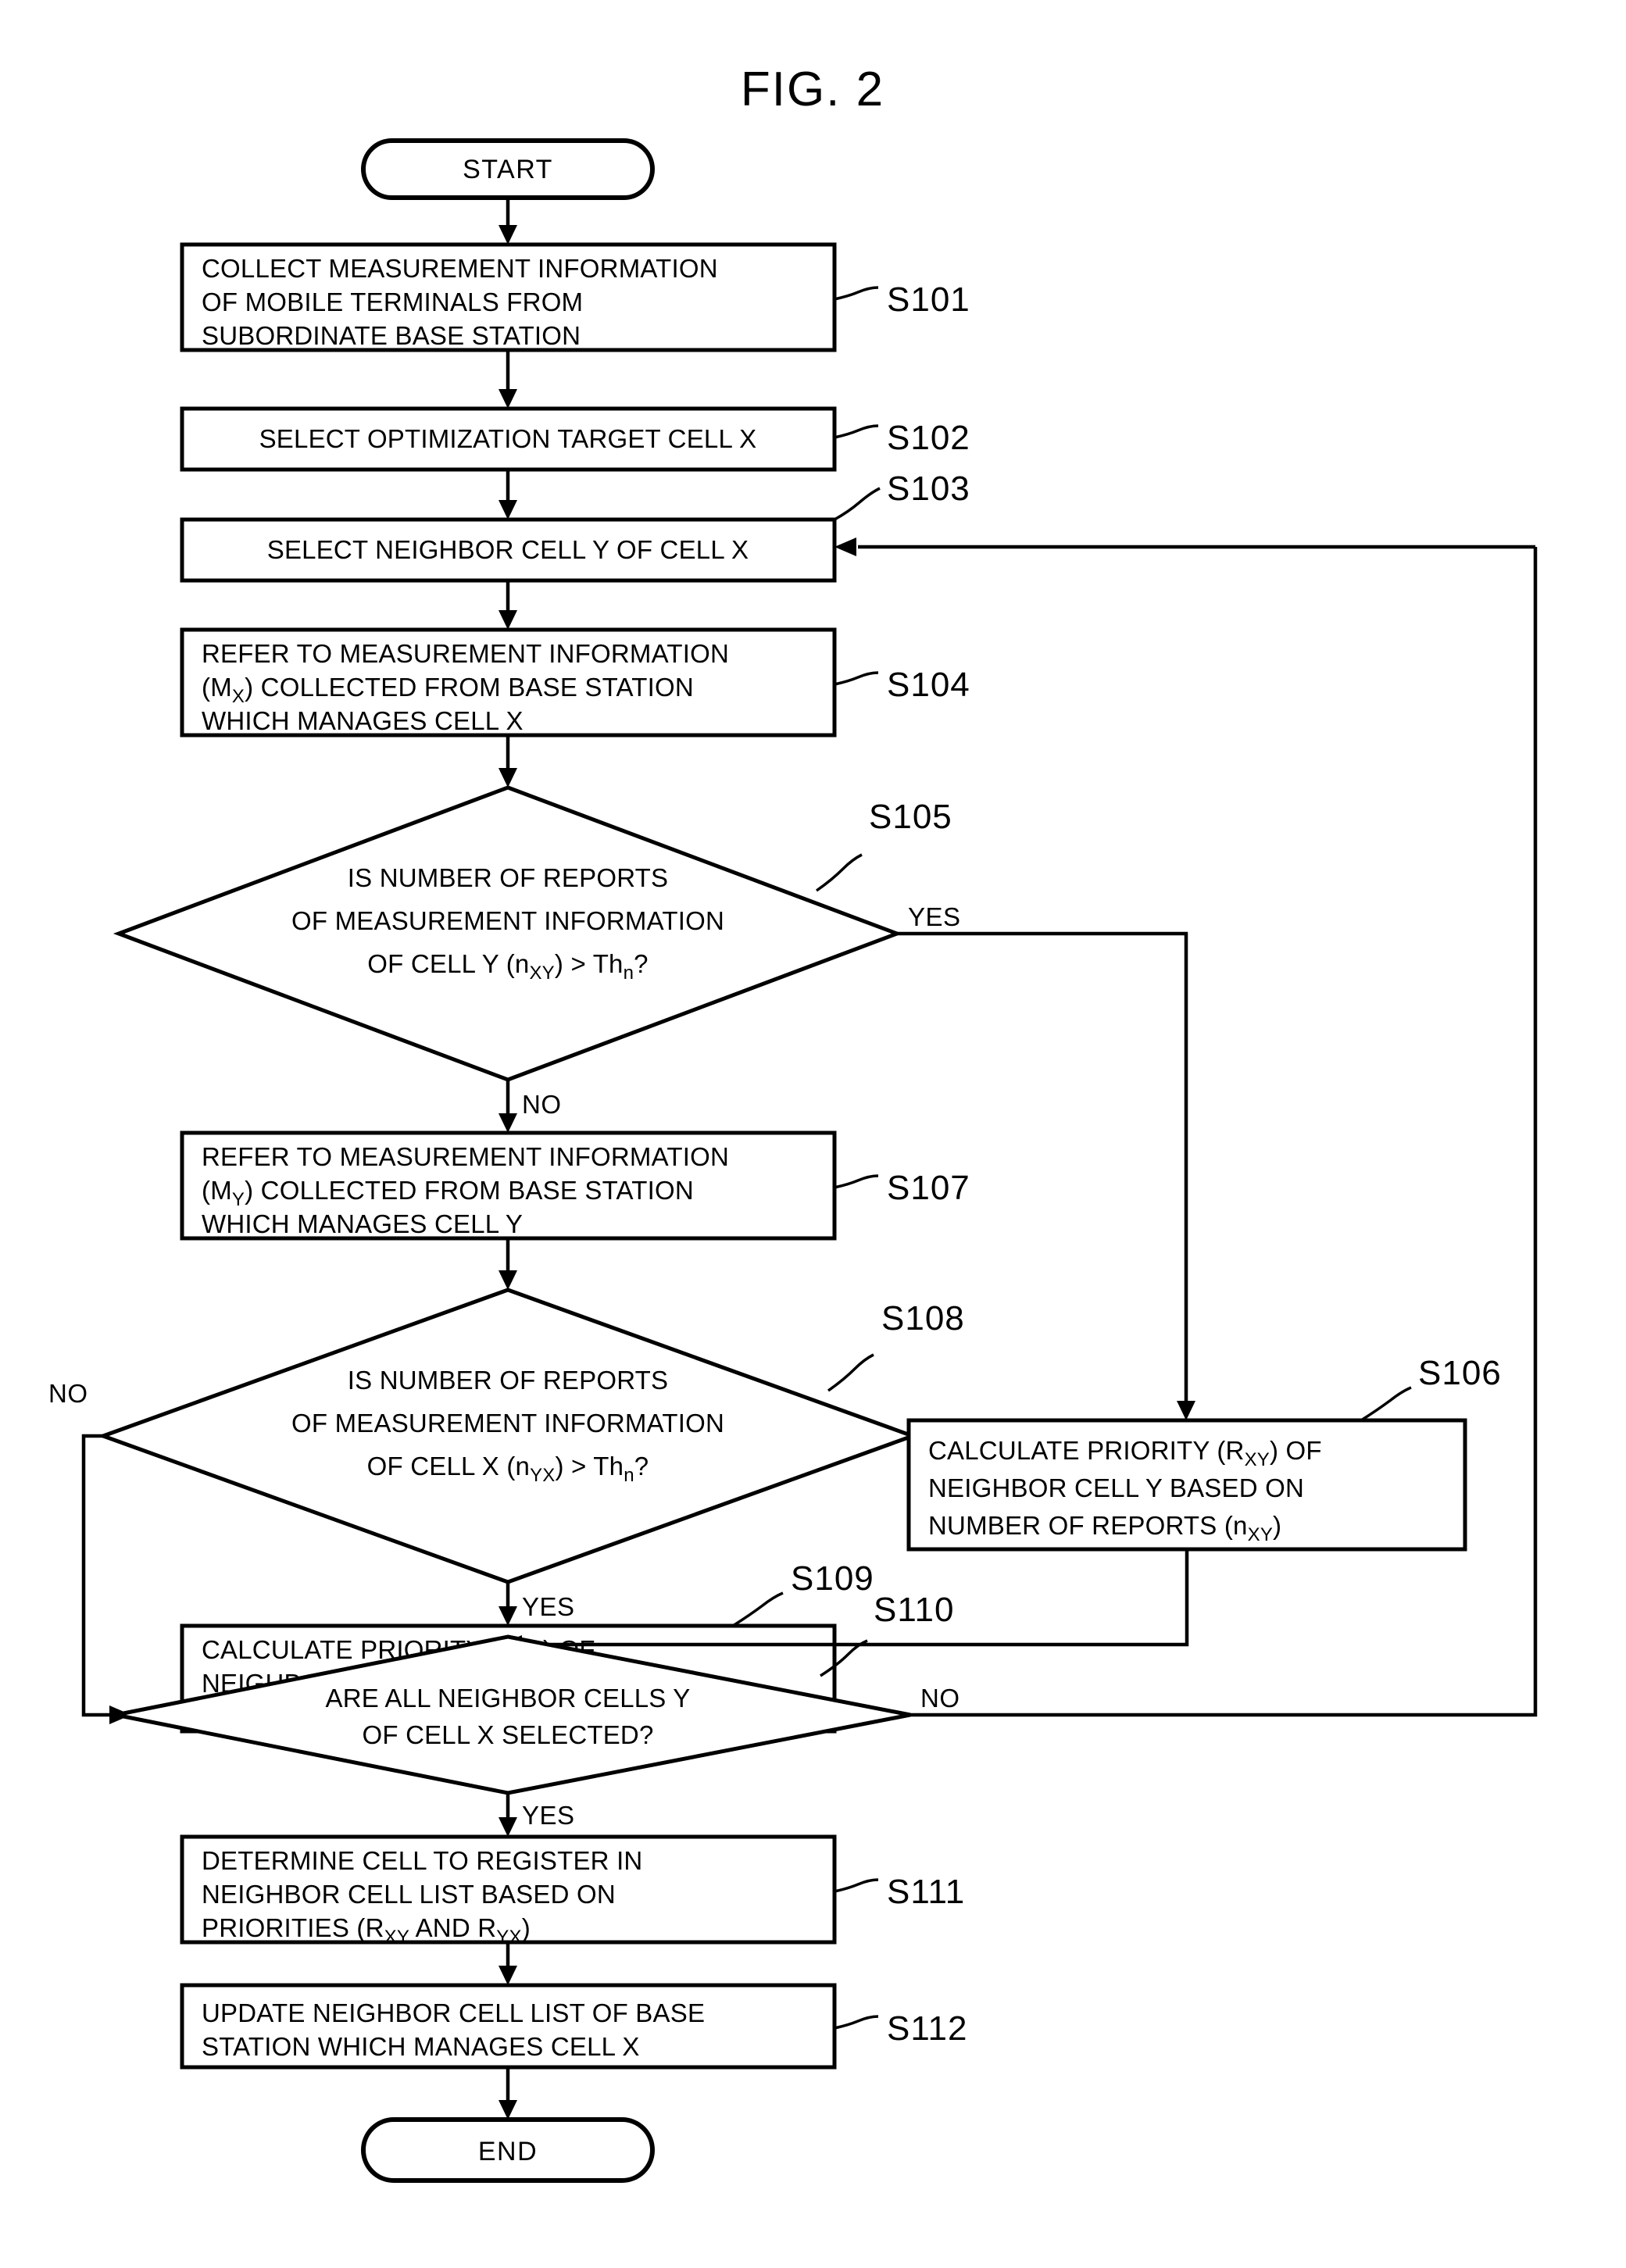  Describe the element at coordinates (99, 1575) in the screenshot. I see `connector-s108-no-to-s110` at that location.